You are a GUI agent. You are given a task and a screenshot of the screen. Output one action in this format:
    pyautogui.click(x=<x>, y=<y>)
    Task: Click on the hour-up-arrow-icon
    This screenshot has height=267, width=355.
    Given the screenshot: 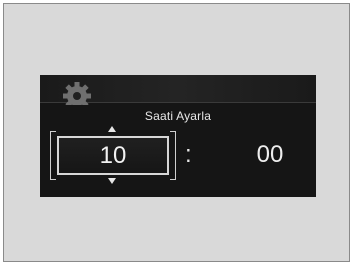 What is the action you would take?
    pyautogui.click(x=112, y=129)
    